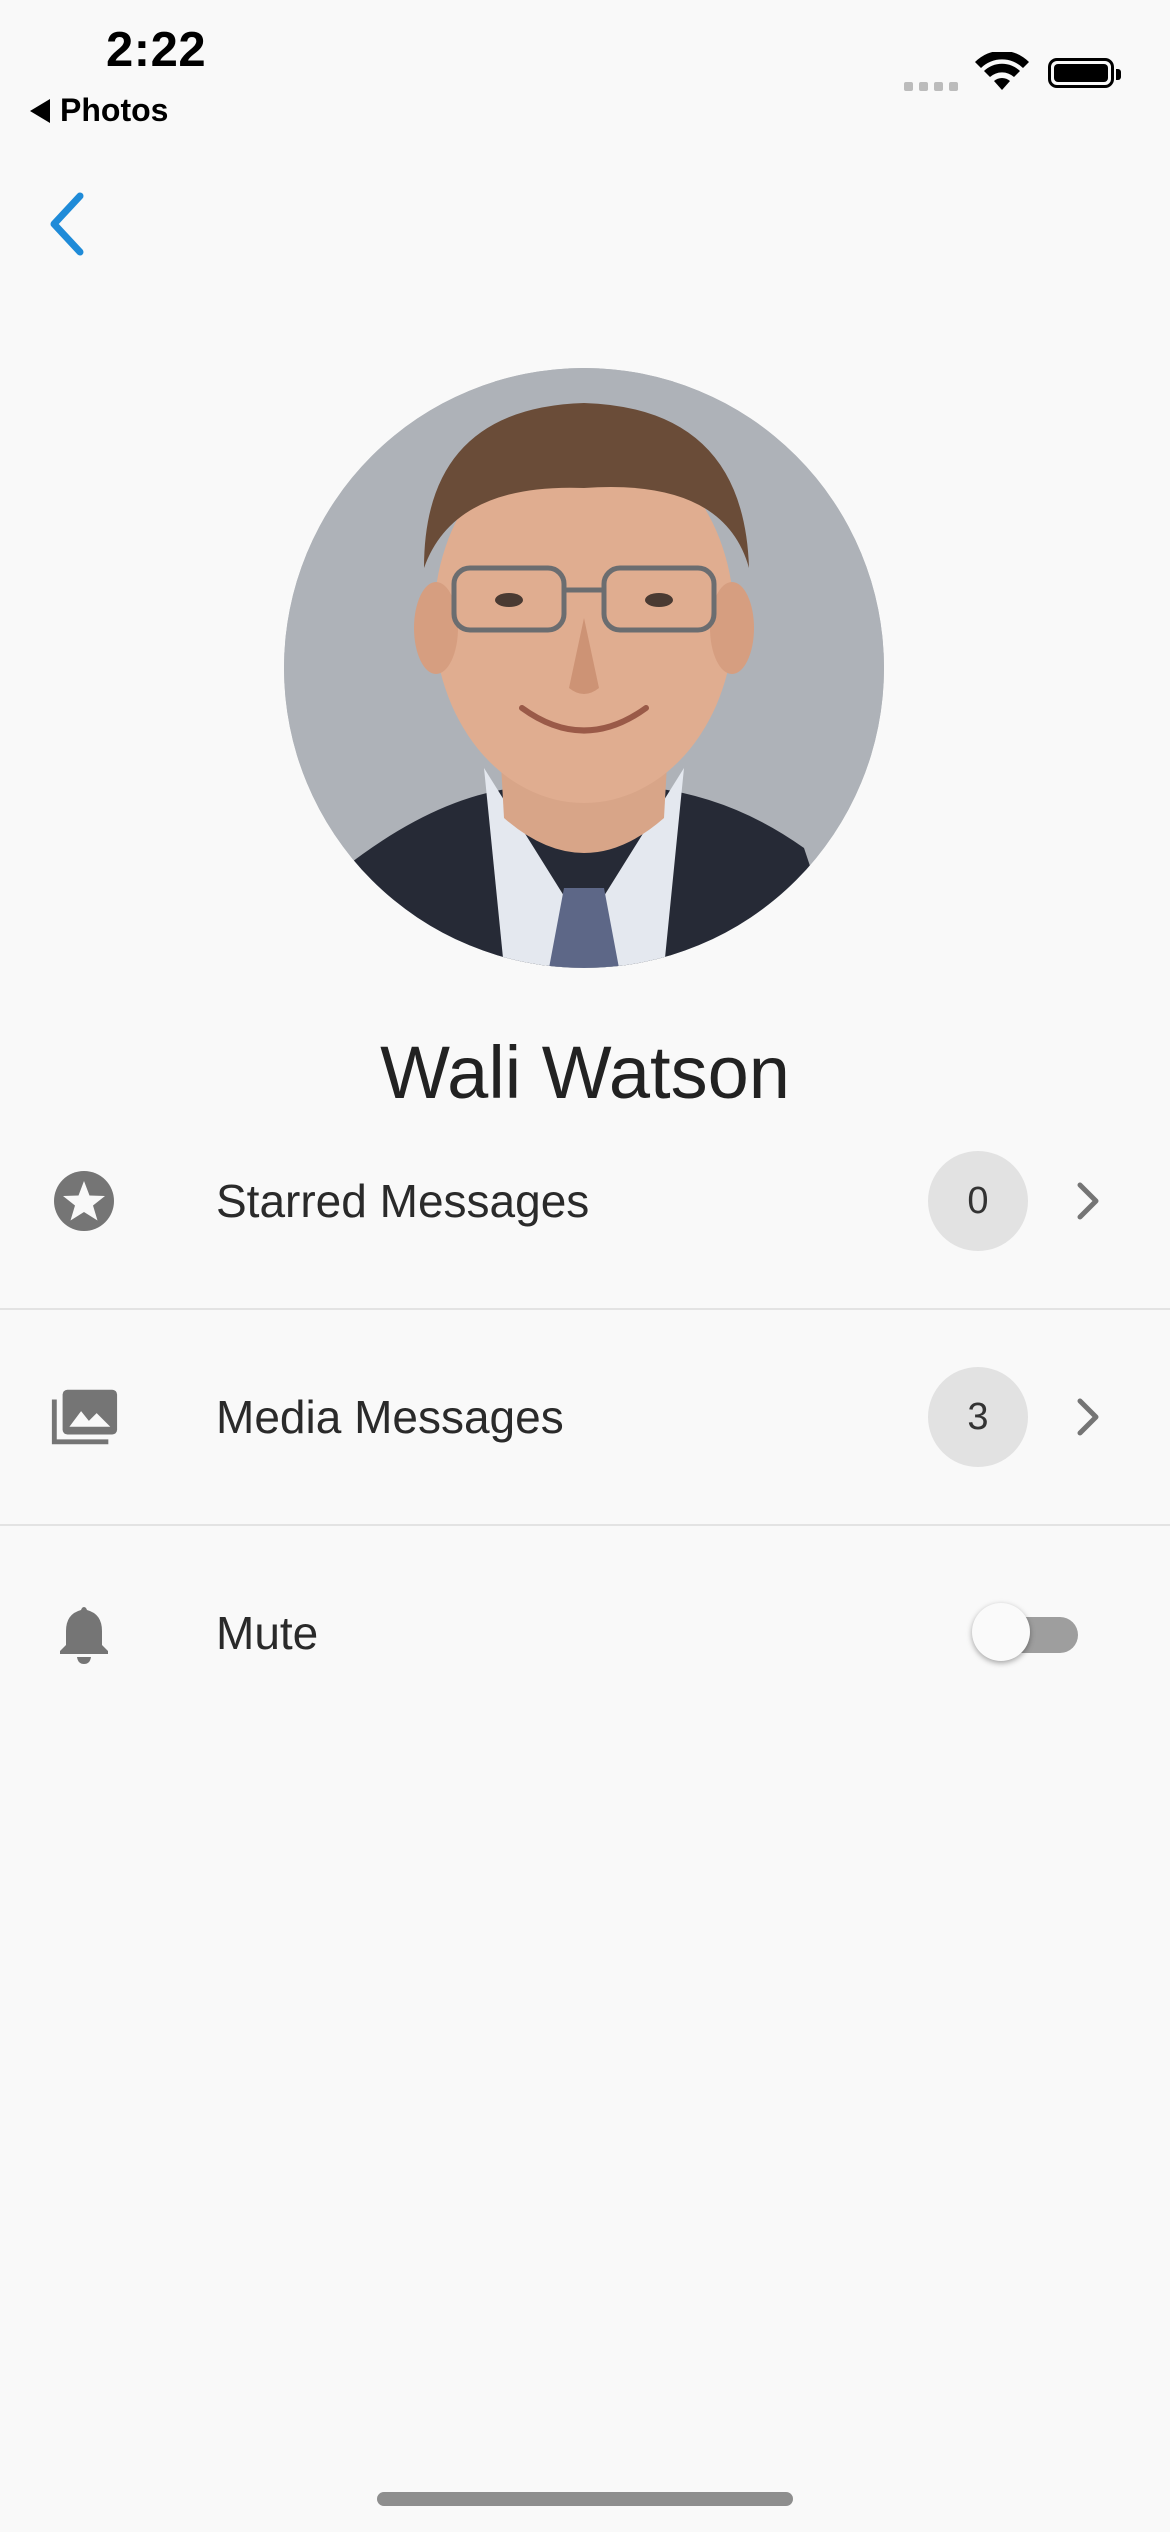 This screenshot has width=1170, height=2532. What do you see at coordinates (978, 1201) in the screenshot?
I see `starred-count-badge: 0` at bounding box center [978, 1201].